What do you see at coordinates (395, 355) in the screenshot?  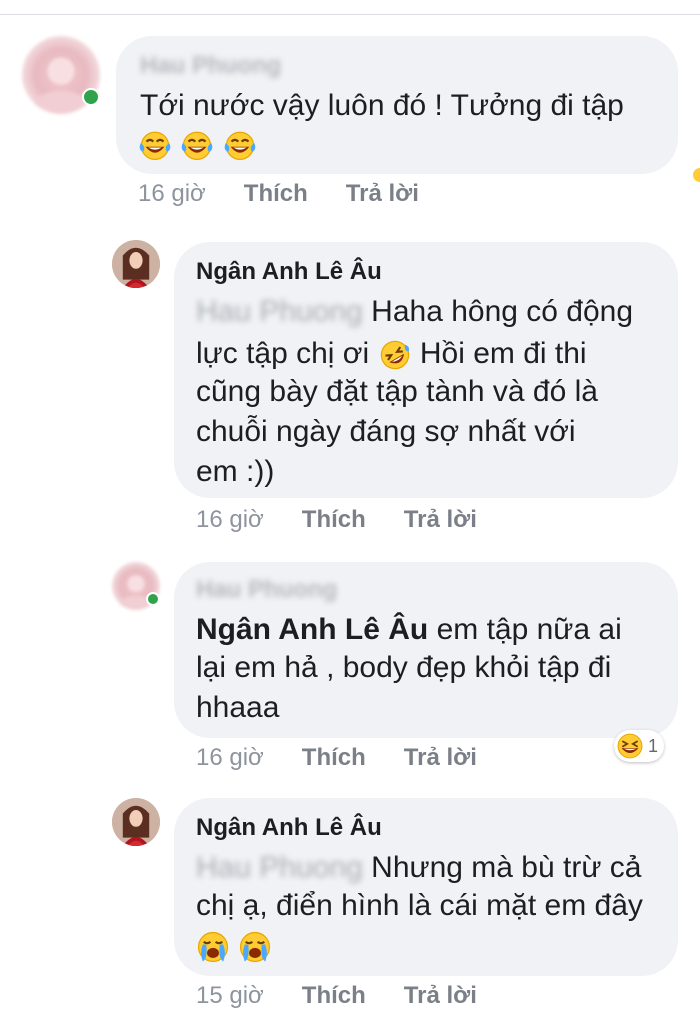 I see `rolling-laughing-icon` at bounding box center [395, 355].